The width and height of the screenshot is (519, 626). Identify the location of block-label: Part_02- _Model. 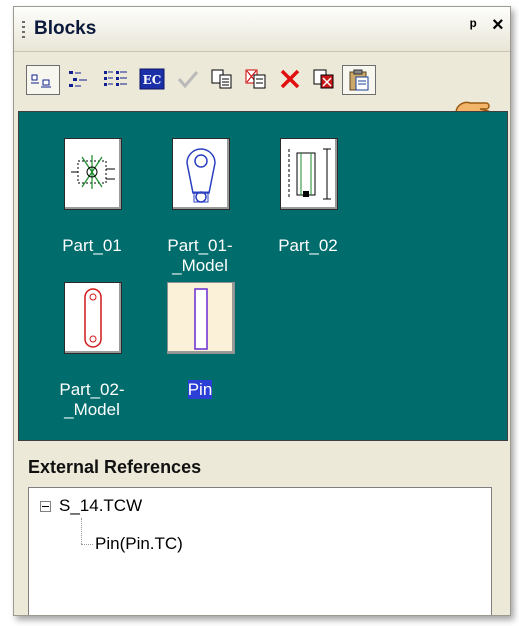
(92, 399).